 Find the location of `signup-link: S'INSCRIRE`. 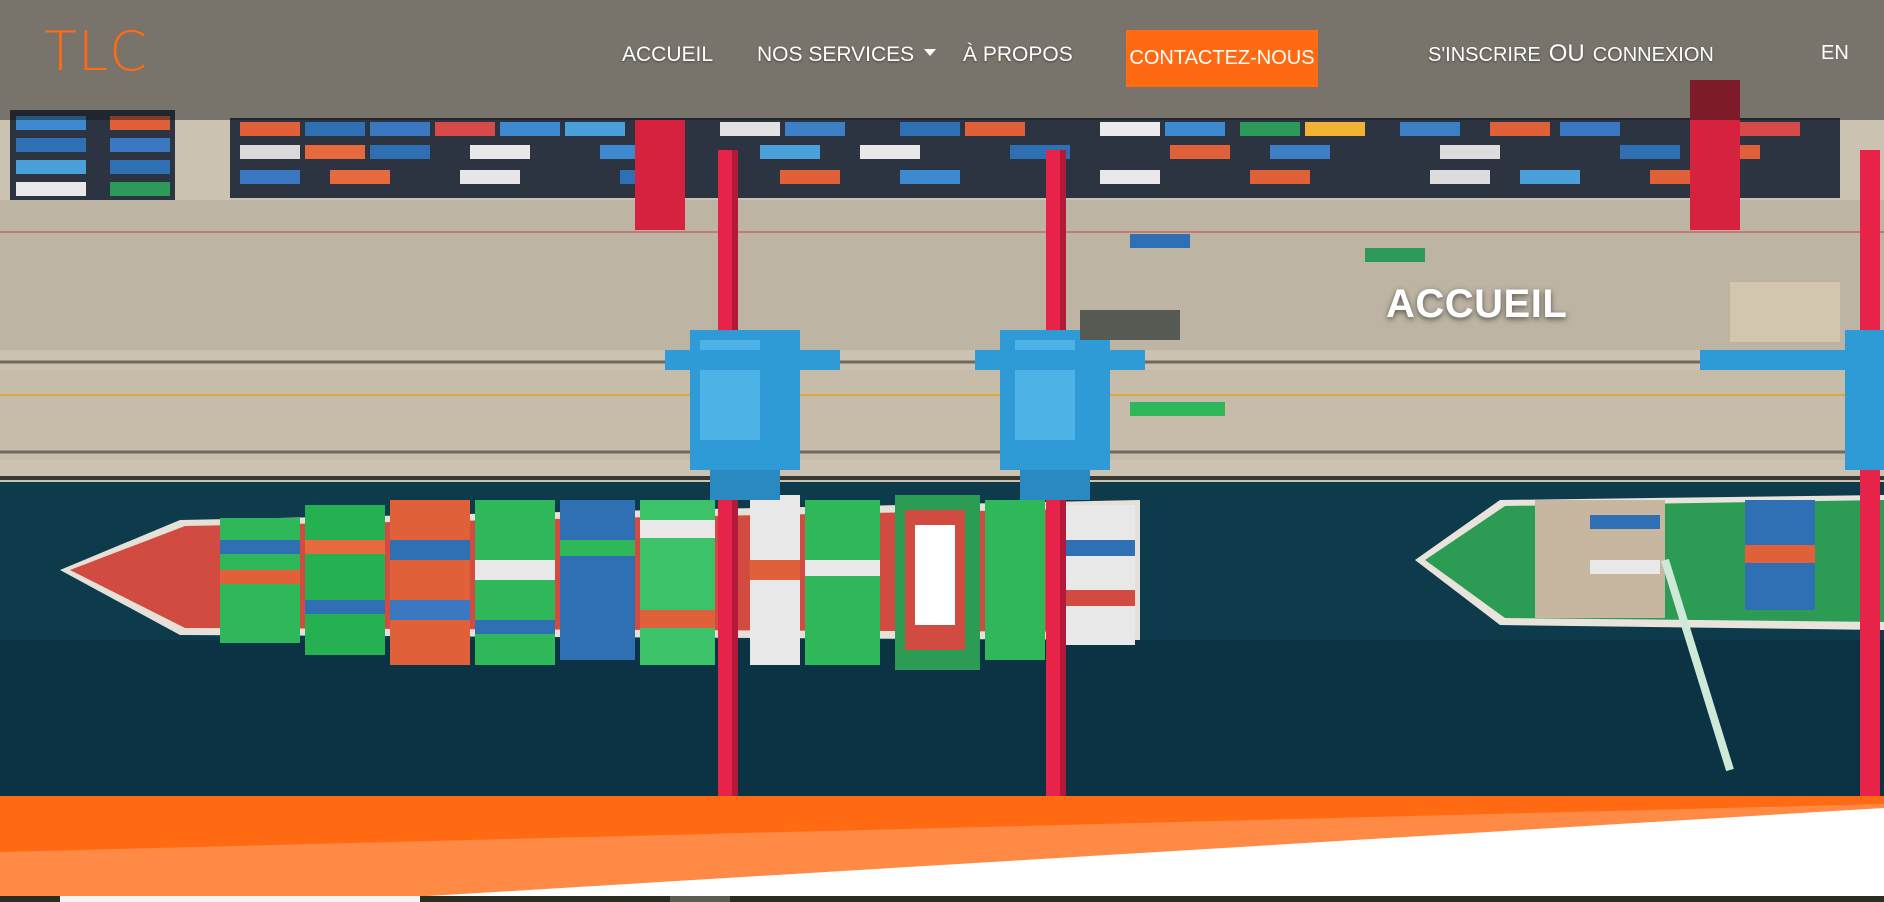

signup-link: S'INSCRIRE is located at coordinates (1484, 55).